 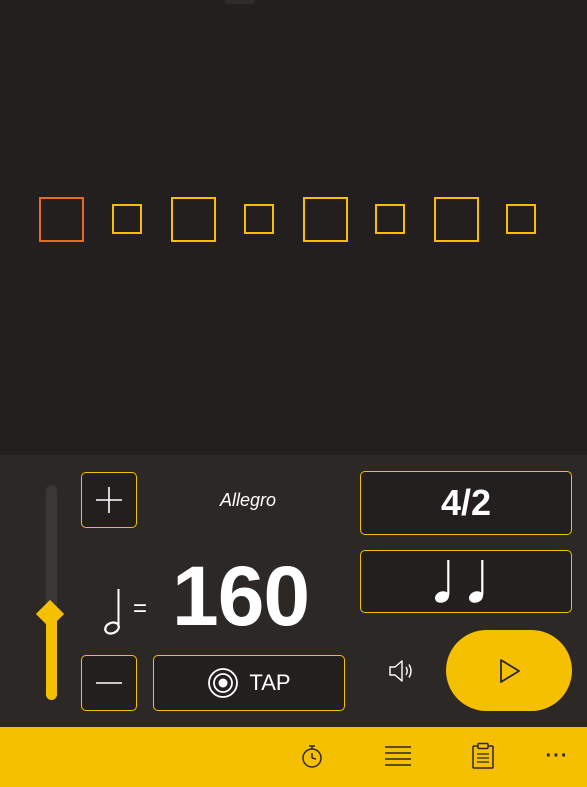 I want to click on play-icon, so click(x=510, y=670).